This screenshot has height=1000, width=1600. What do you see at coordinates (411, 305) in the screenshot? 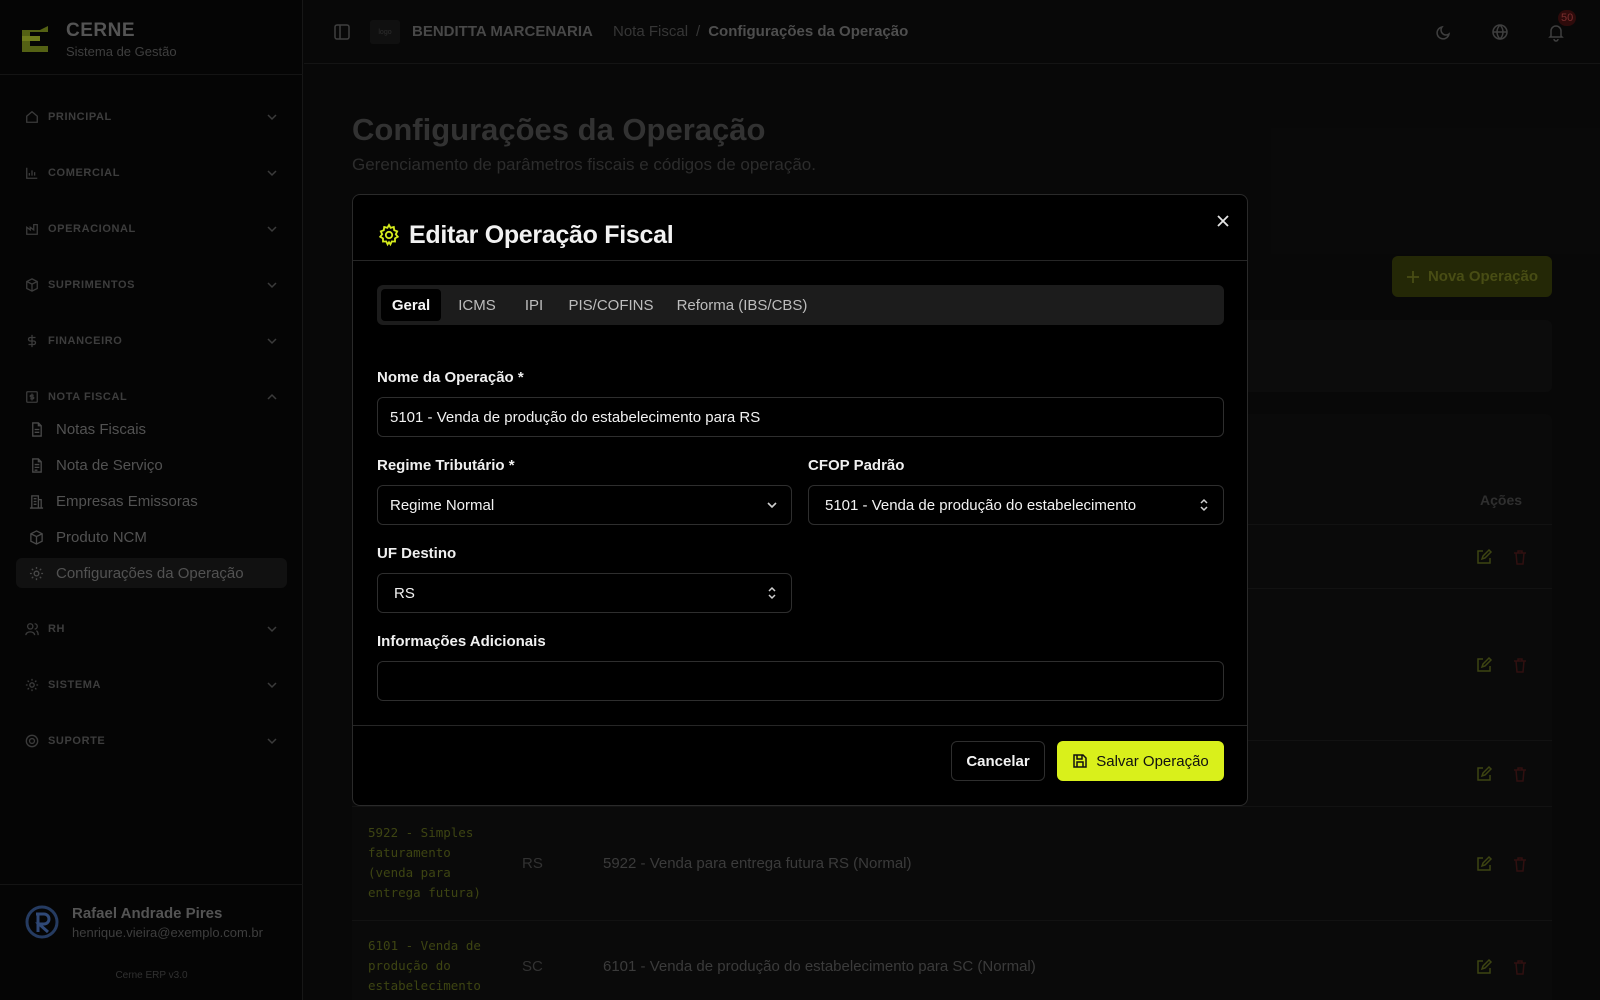
I see `tab-geral: Geral` at bounding box center [411, 305].